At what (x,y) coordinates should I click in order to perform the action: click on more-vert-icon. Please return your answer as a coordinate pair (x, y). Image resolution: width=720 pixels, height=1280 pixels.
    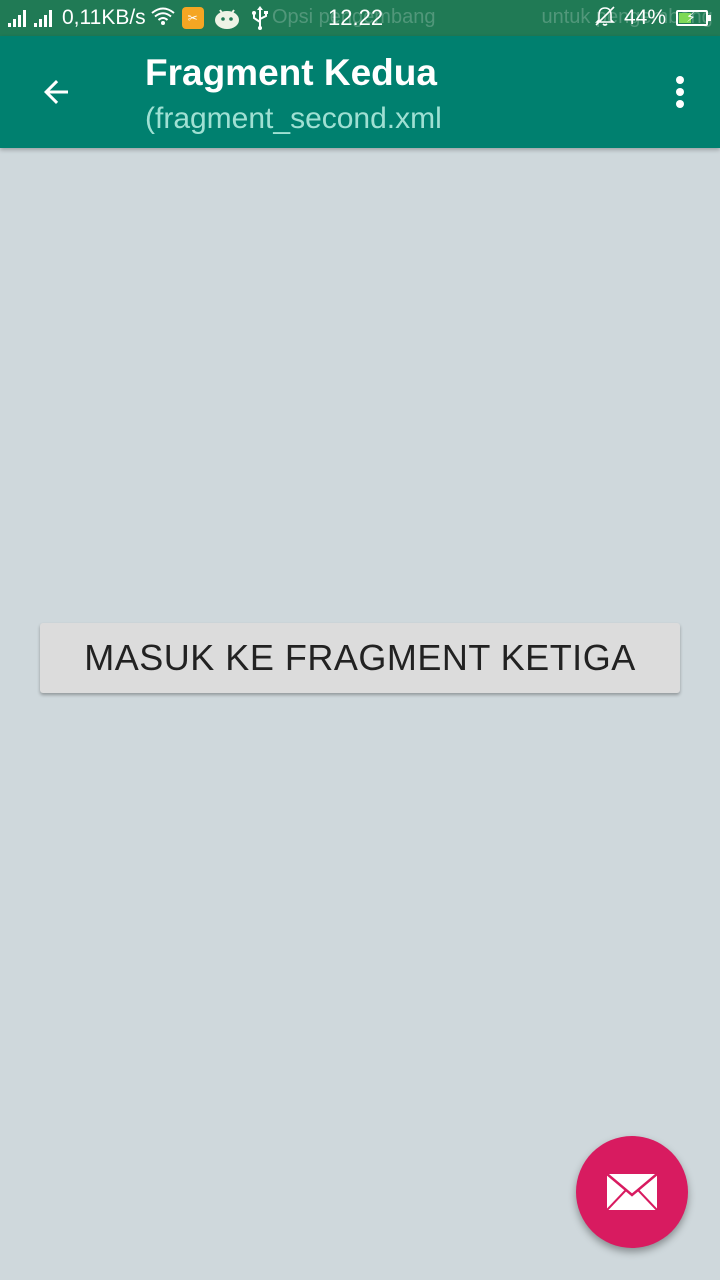
    Looking at the image, I should click on (680, 92).